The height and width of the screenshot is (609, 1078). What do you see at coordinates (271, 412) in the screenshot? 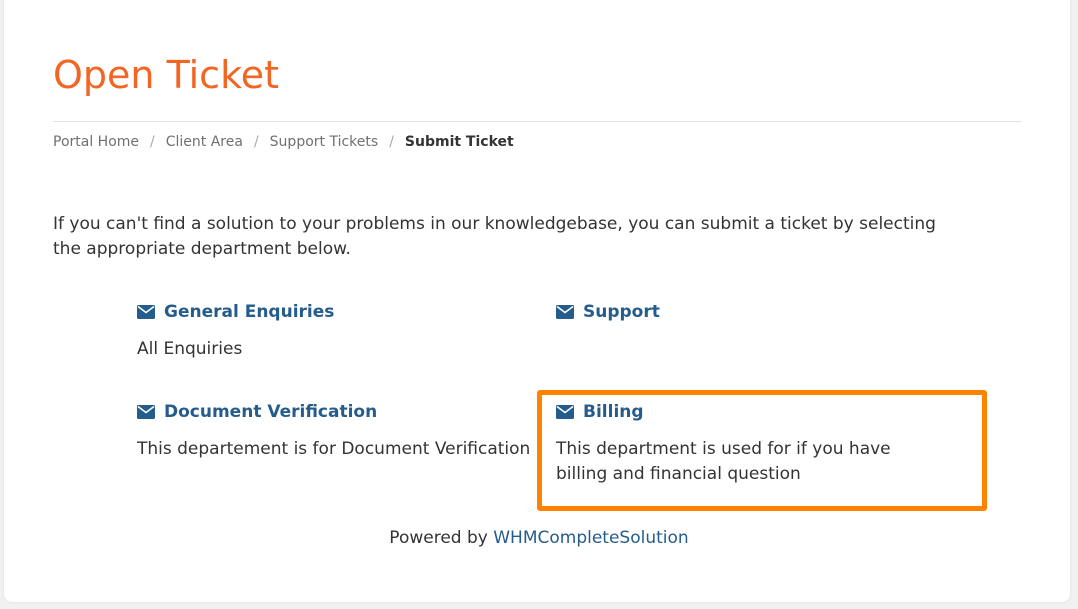
I see `department-name: Document Verification` at bounding box center [271, 412].